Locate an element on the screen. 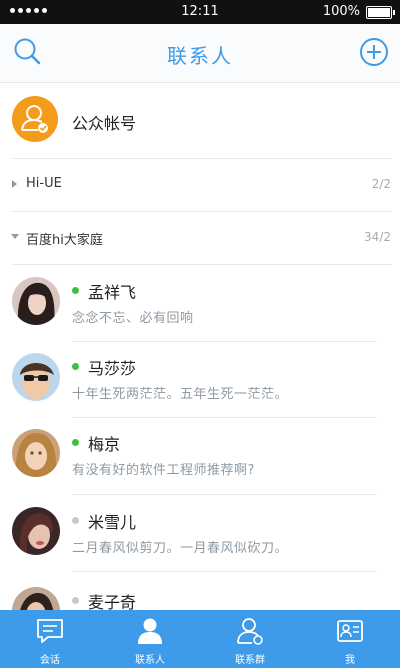  official-account-avatar is located at coordinates (35, 119).